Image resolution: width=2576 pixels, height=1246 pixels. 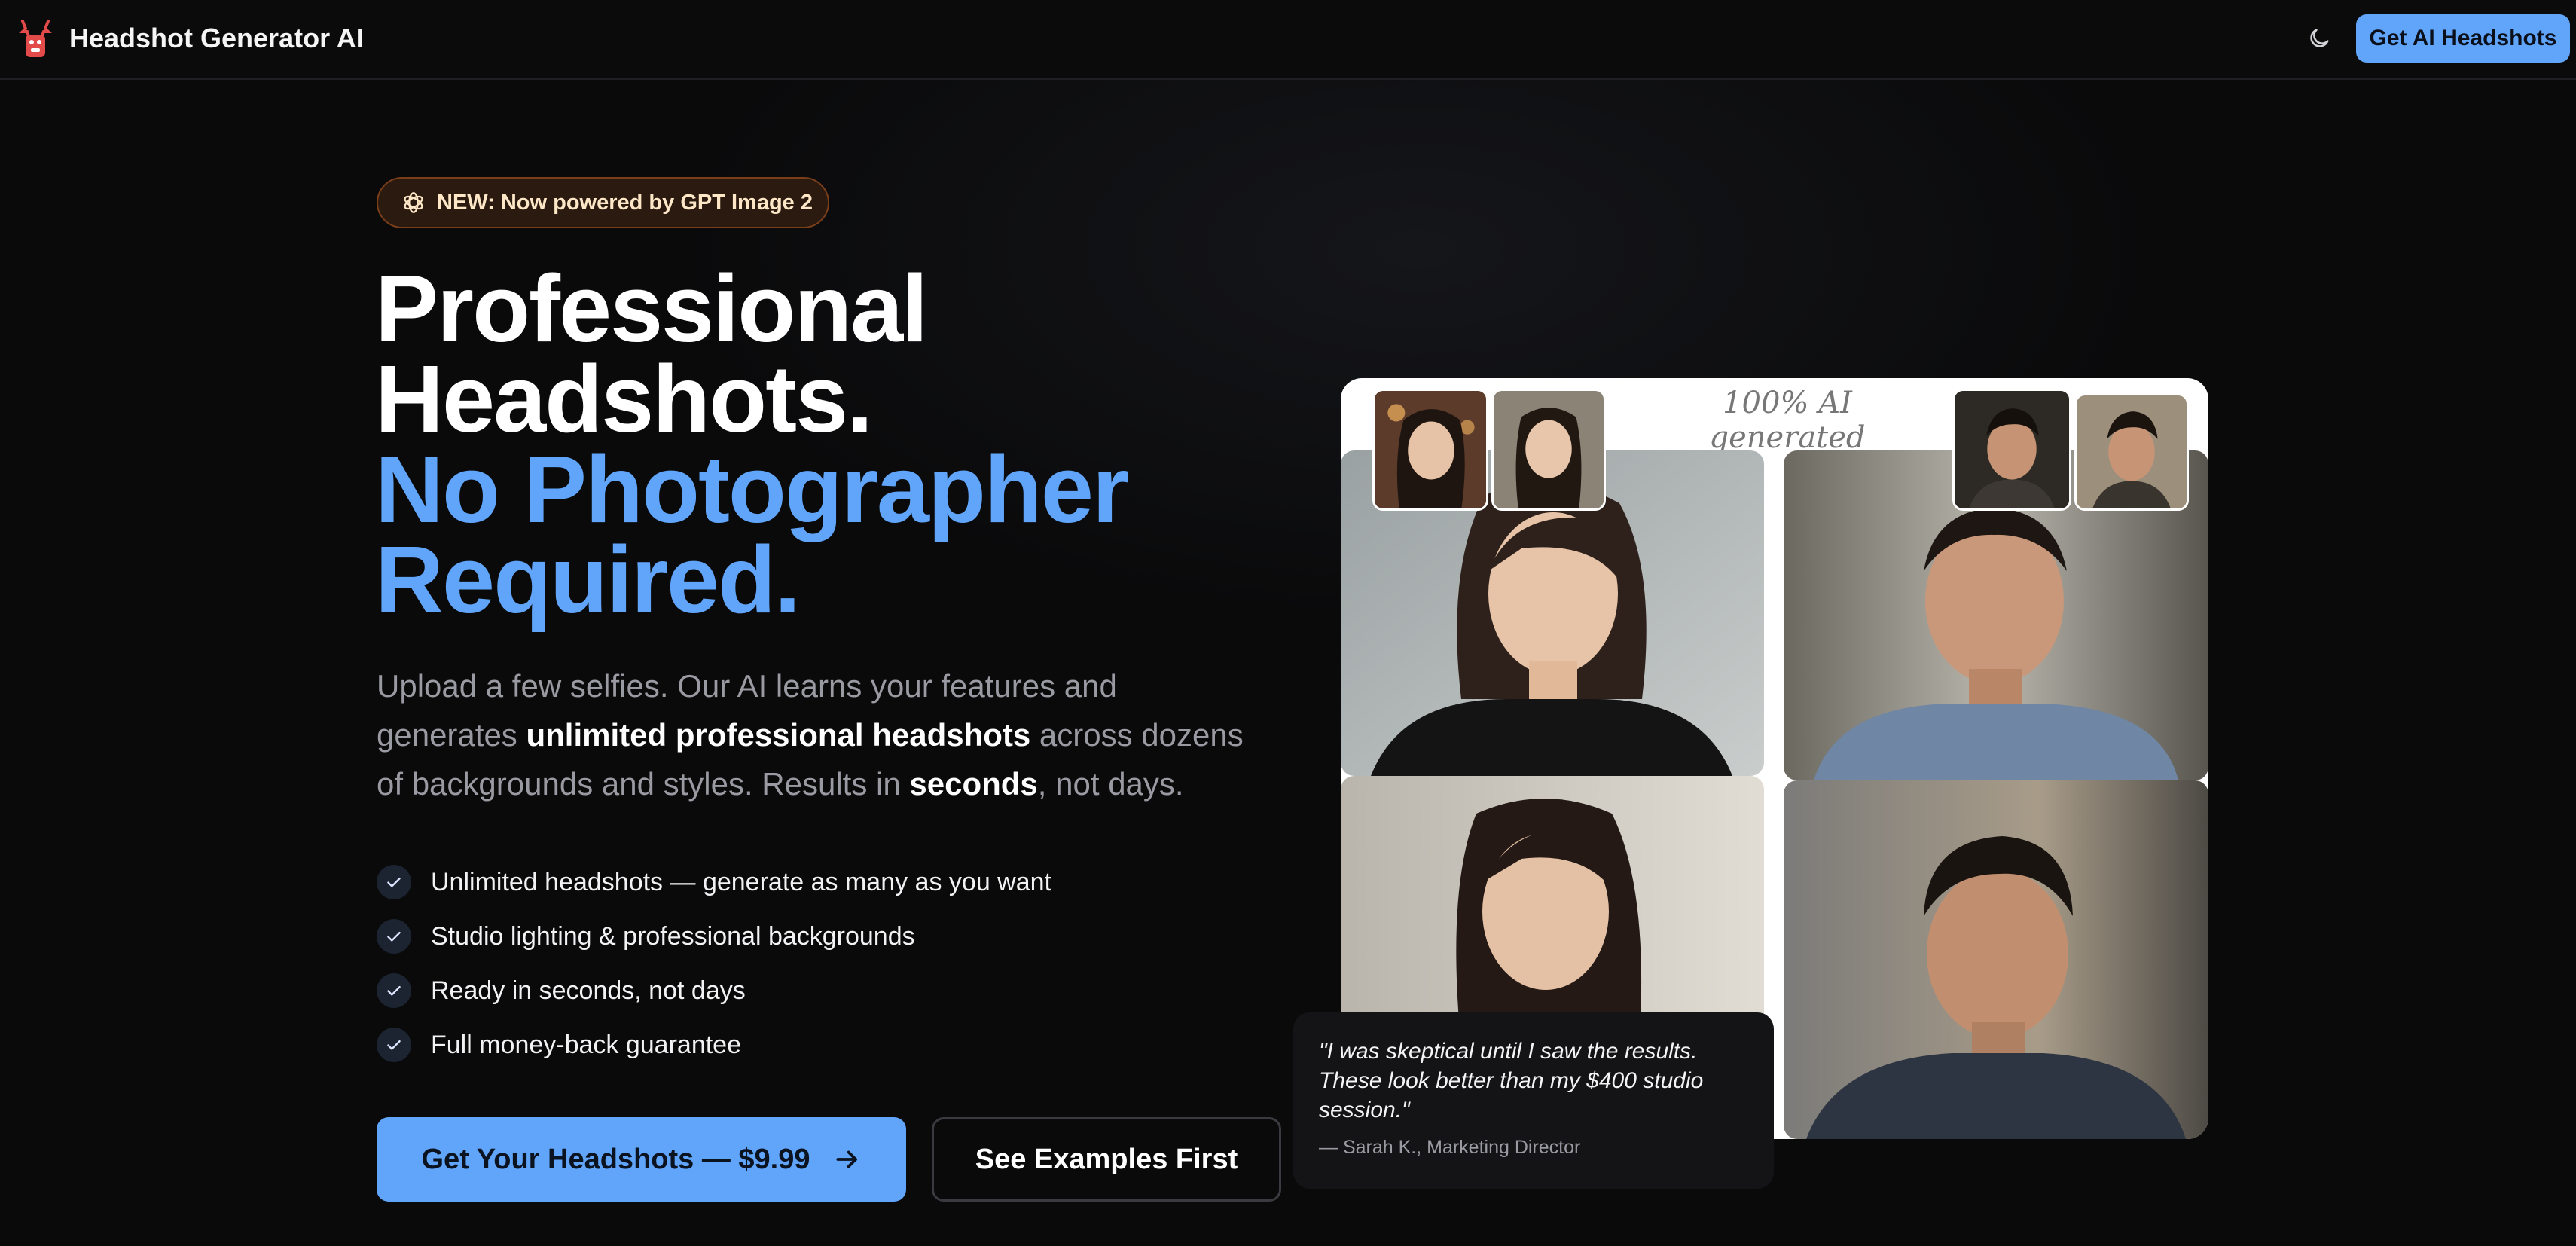 I want to click on new-feature-badge: NEW: Now powered by GPT Image 2, so click(x=603, y=202).